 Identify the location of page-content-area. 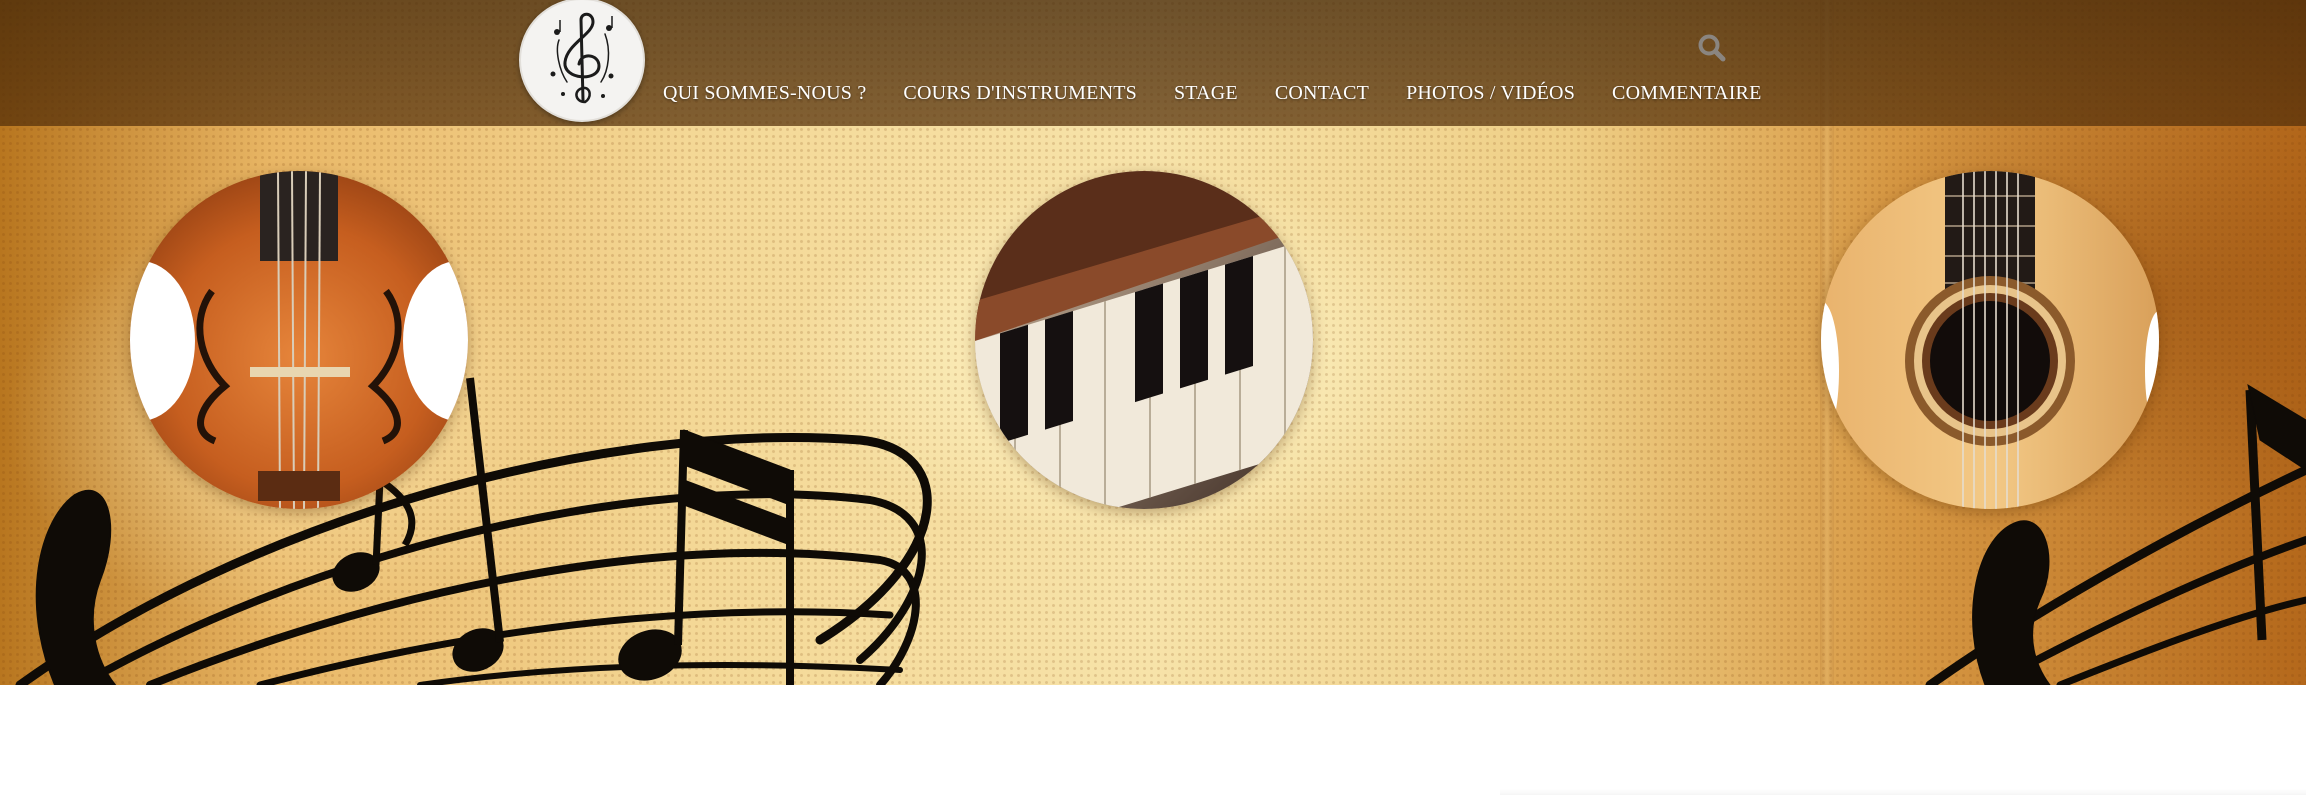
(1153, 740).